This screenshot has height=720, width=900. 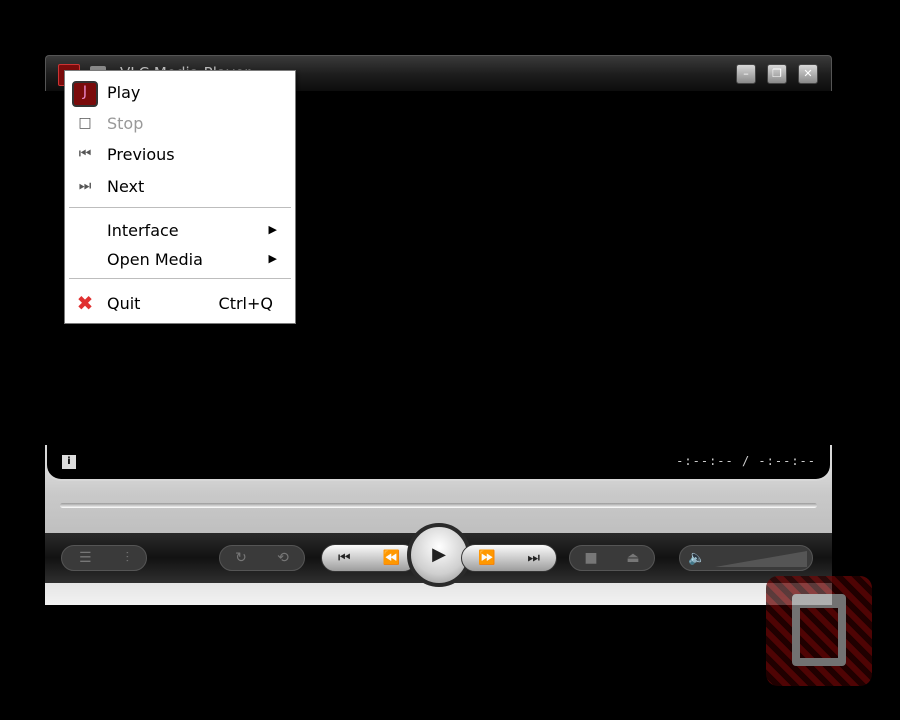 I want to click on loop-random-group: ↻ ⟲, so click(x=262, y=558).